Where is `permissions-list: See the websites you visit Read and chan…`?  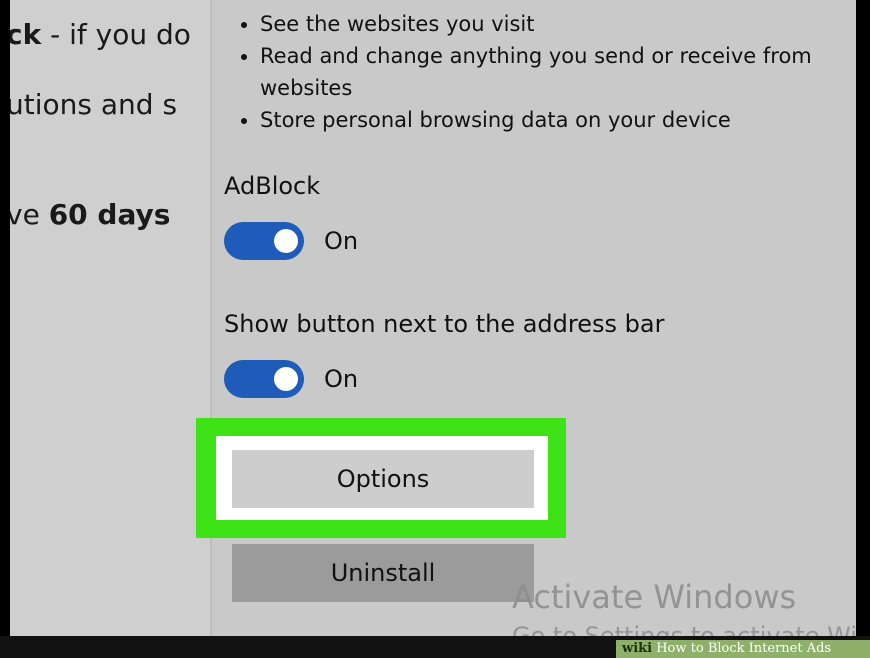 permissions-list: See the websites you visit Read and chan… is located at coordinates (530, 72).